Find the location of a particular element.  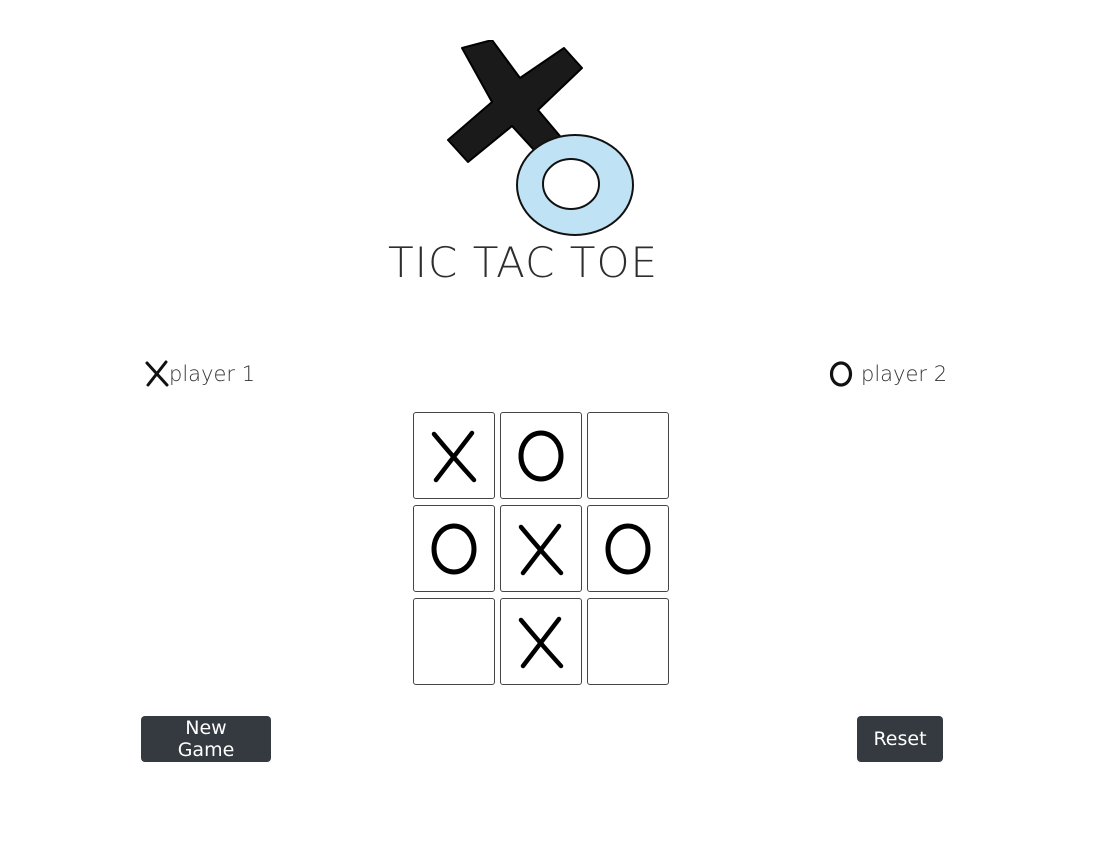

game-title: TIC TAC TOE is located at coordinates (523, 262).